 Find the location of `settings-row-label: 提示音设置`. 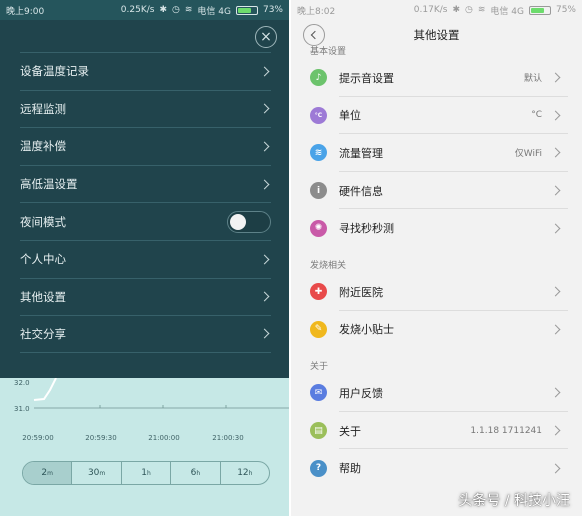

settings-row-label: 提示音设置 is located at coordinates (366, 78).